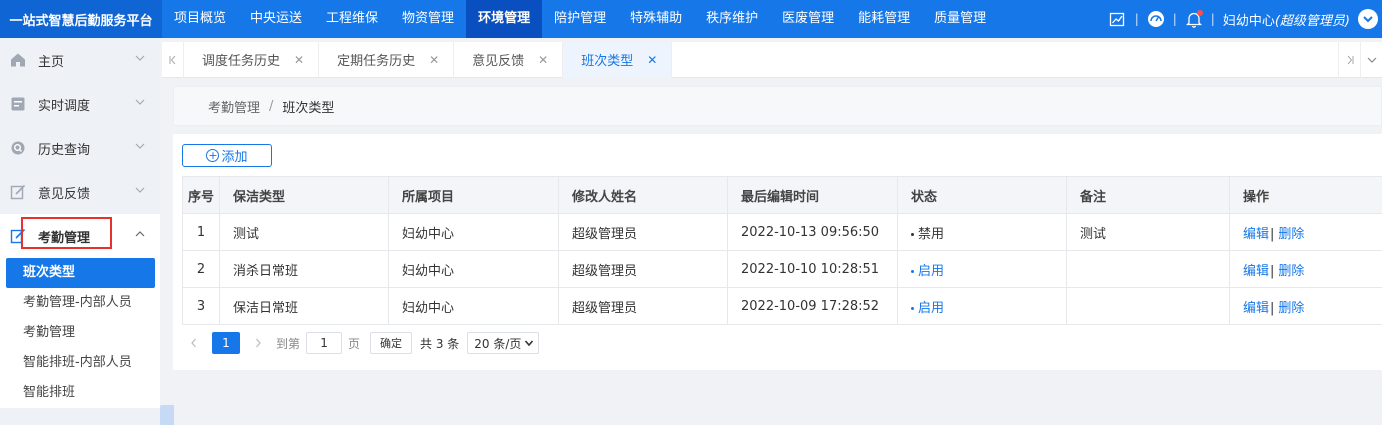 Image resolution: width=1382 pixels, height=425 pixels. Describe the element at coordinates (18, 104) in the screenshot. I see `dispatch-icon` at that location.